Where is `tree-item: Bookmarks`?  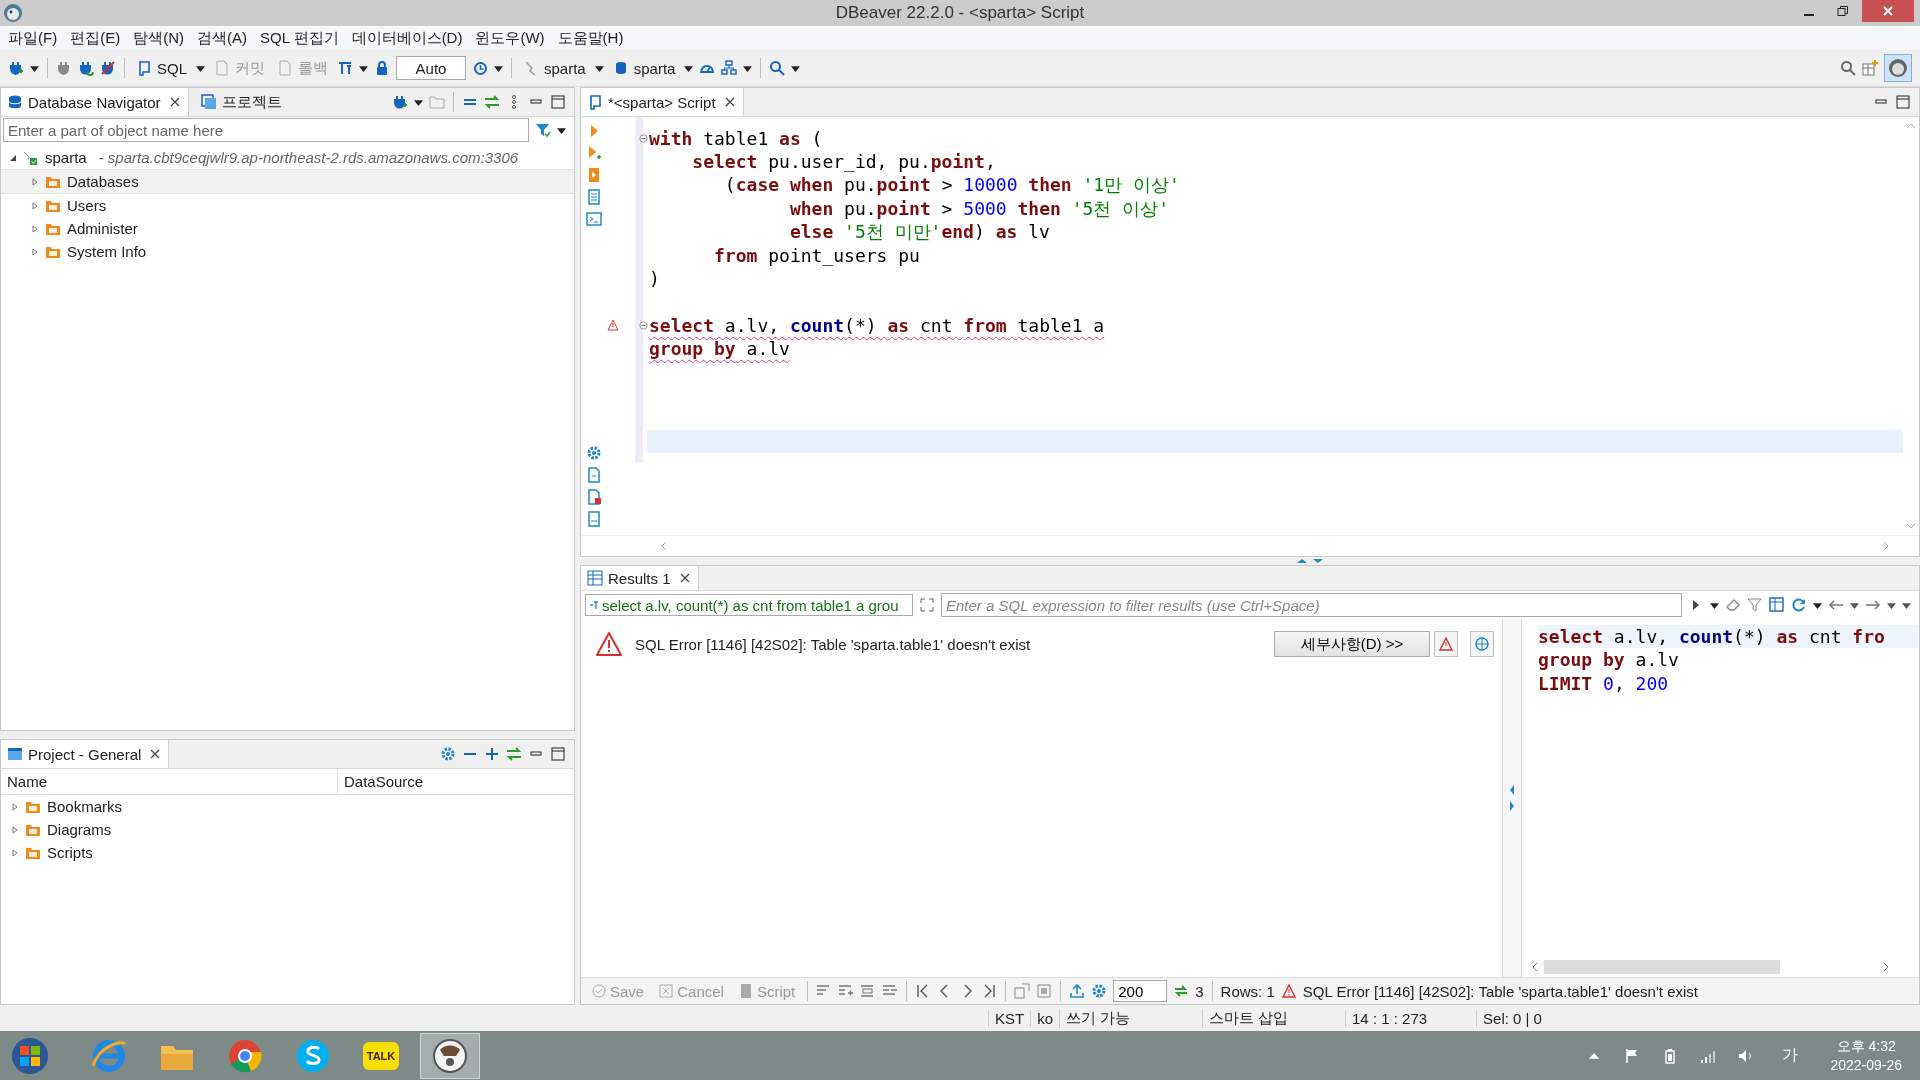 tree-item: Bookmarks is located at coordinates (85, 806).